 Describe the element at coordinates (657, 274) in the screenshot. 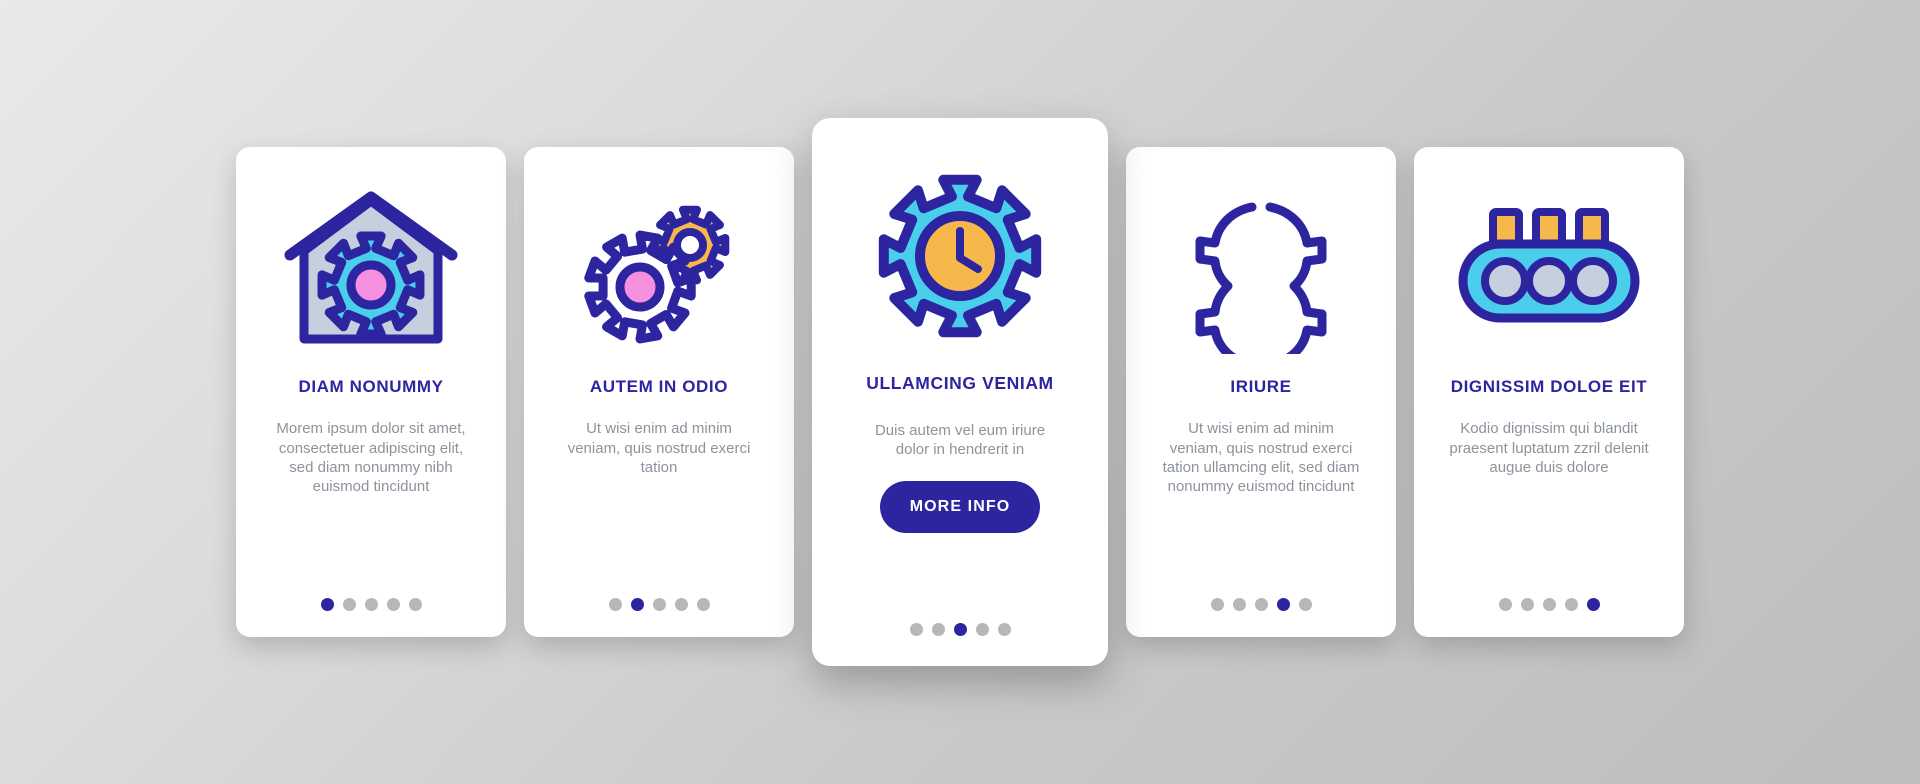

I see `two-gears-icon-svg` at that location.